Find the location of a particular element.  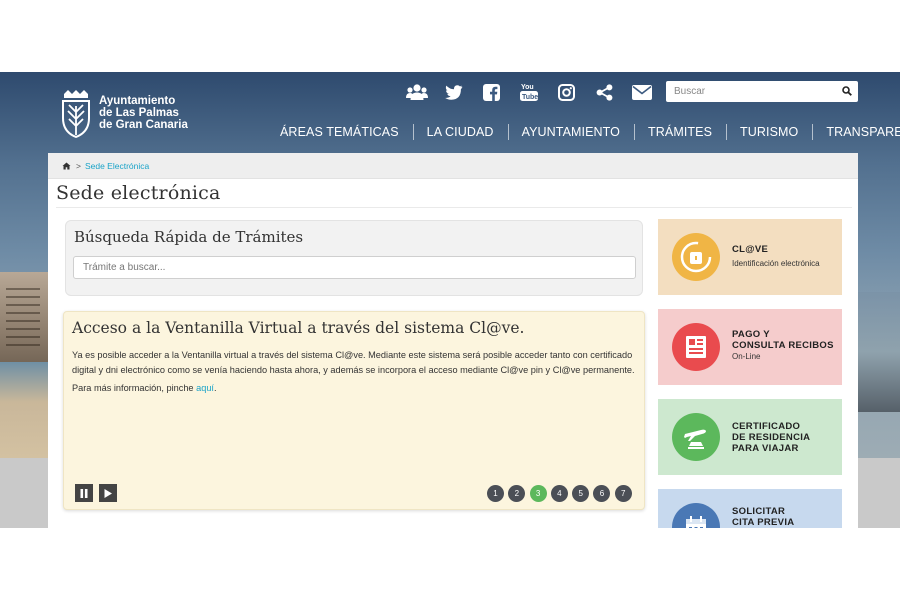

logo-line-1: Ayuntamiento is located at coordinates (137, 101).